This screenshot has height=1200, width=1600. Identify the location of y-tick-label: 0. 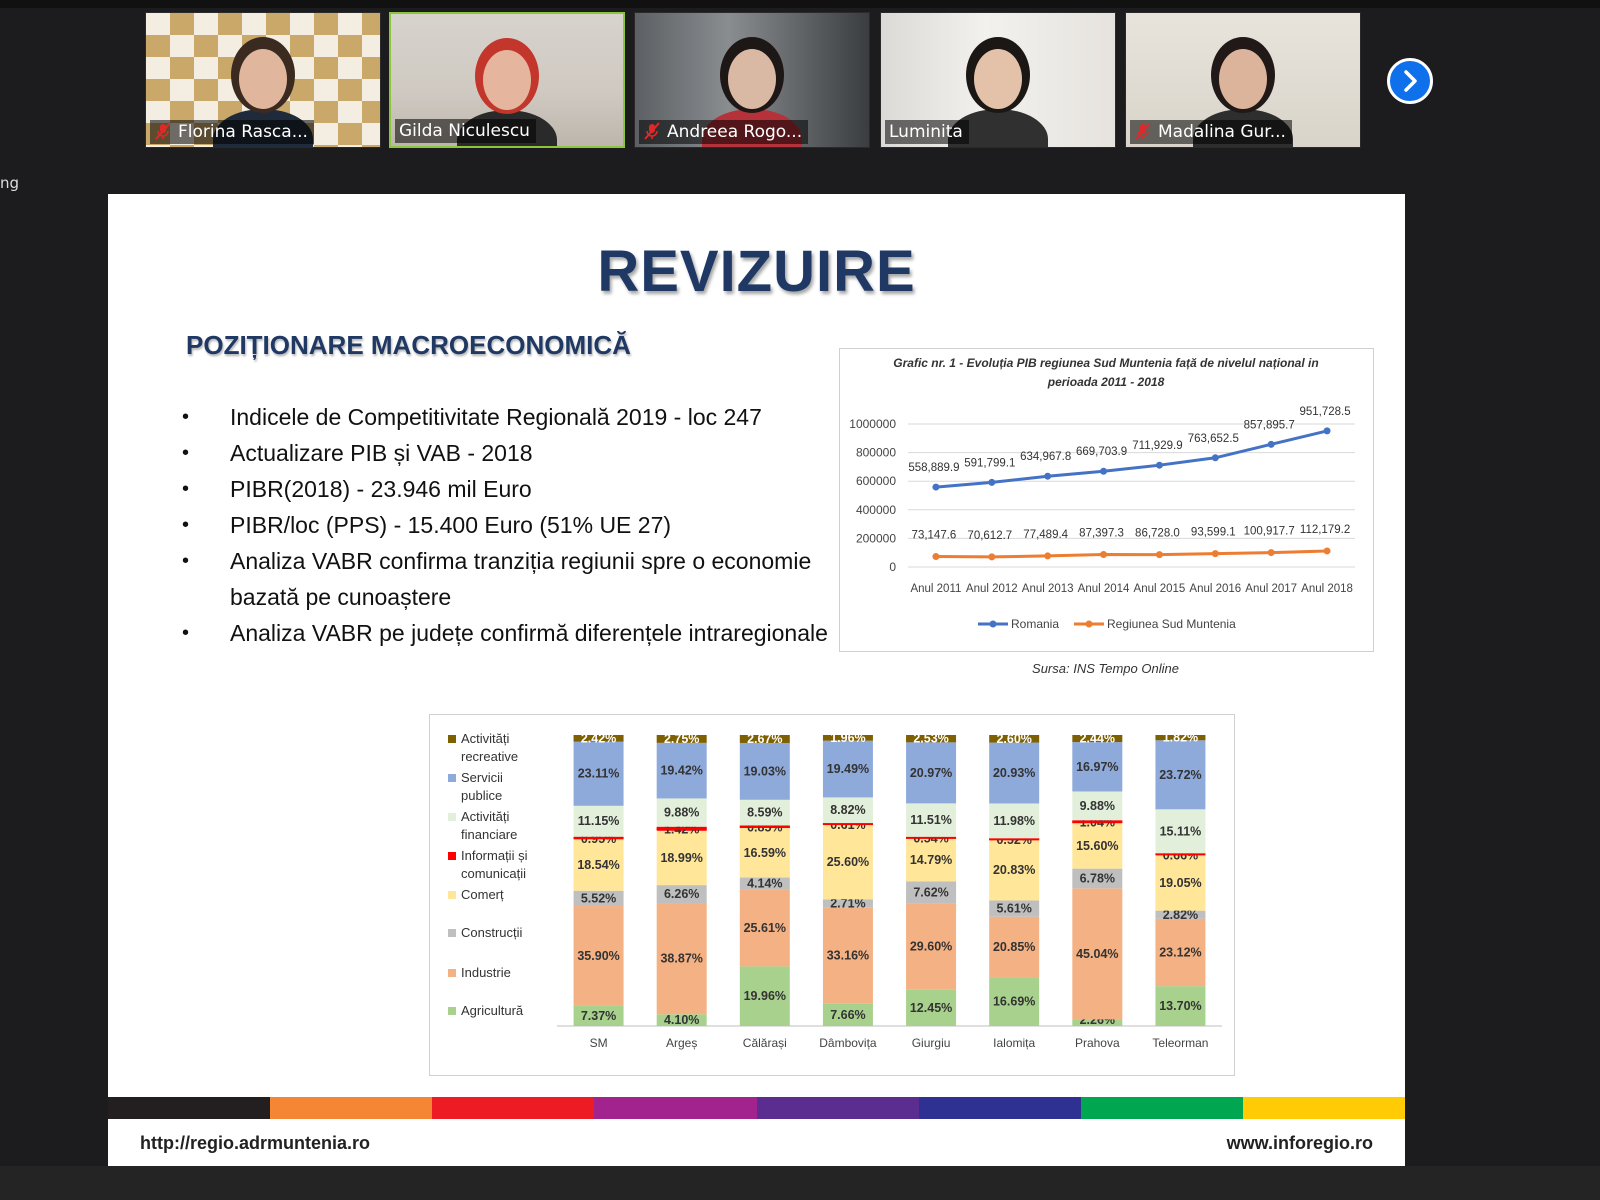
(892, 567).